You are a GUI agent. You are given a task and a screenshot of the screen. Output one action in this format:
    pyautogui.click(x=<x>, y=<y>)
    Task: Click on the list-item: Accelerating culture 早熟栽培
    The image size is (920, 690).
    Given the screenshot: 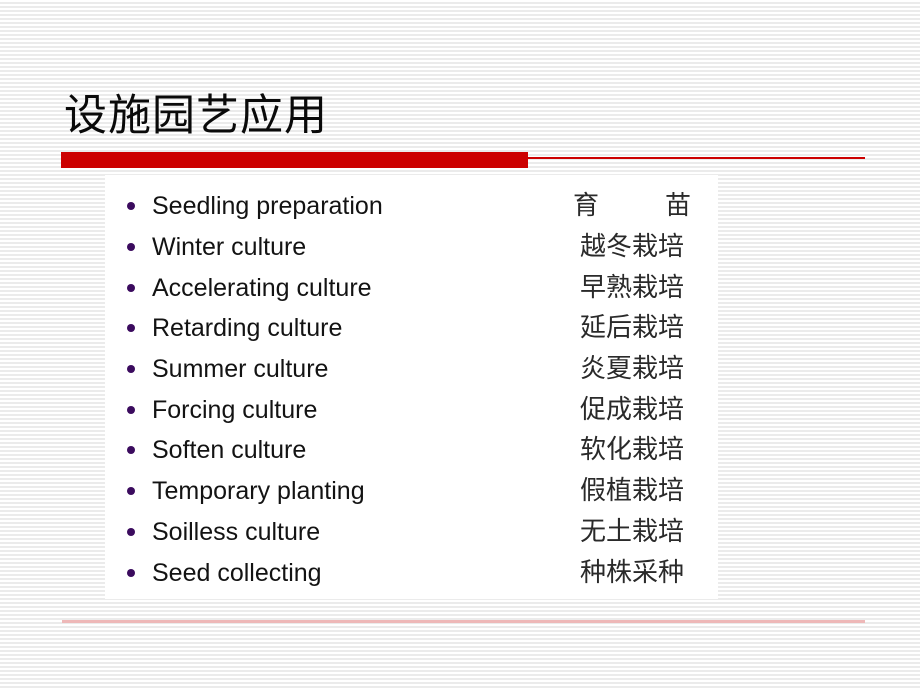 What is the action you would take?
    pyautogui.click(x=411, y=287)
    